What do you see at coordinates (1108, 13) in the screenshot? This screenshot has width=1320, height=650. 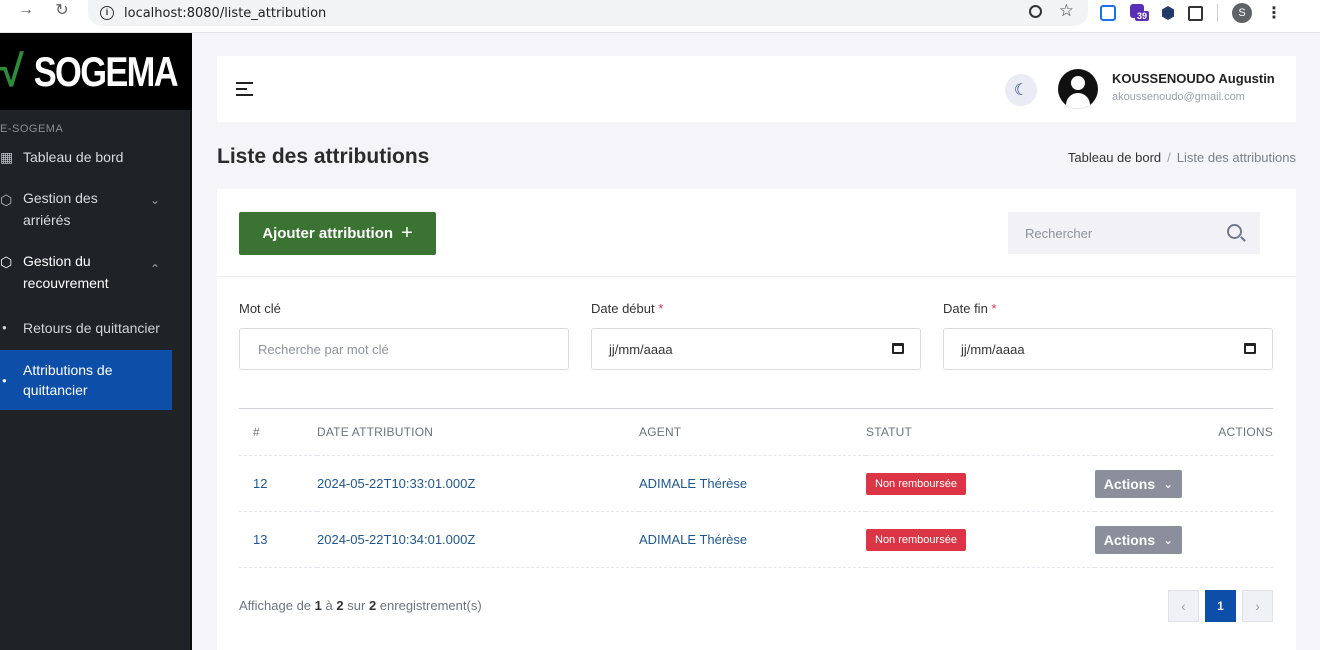 I see `extension-sync-icon` at bounding box center [1108, 13].